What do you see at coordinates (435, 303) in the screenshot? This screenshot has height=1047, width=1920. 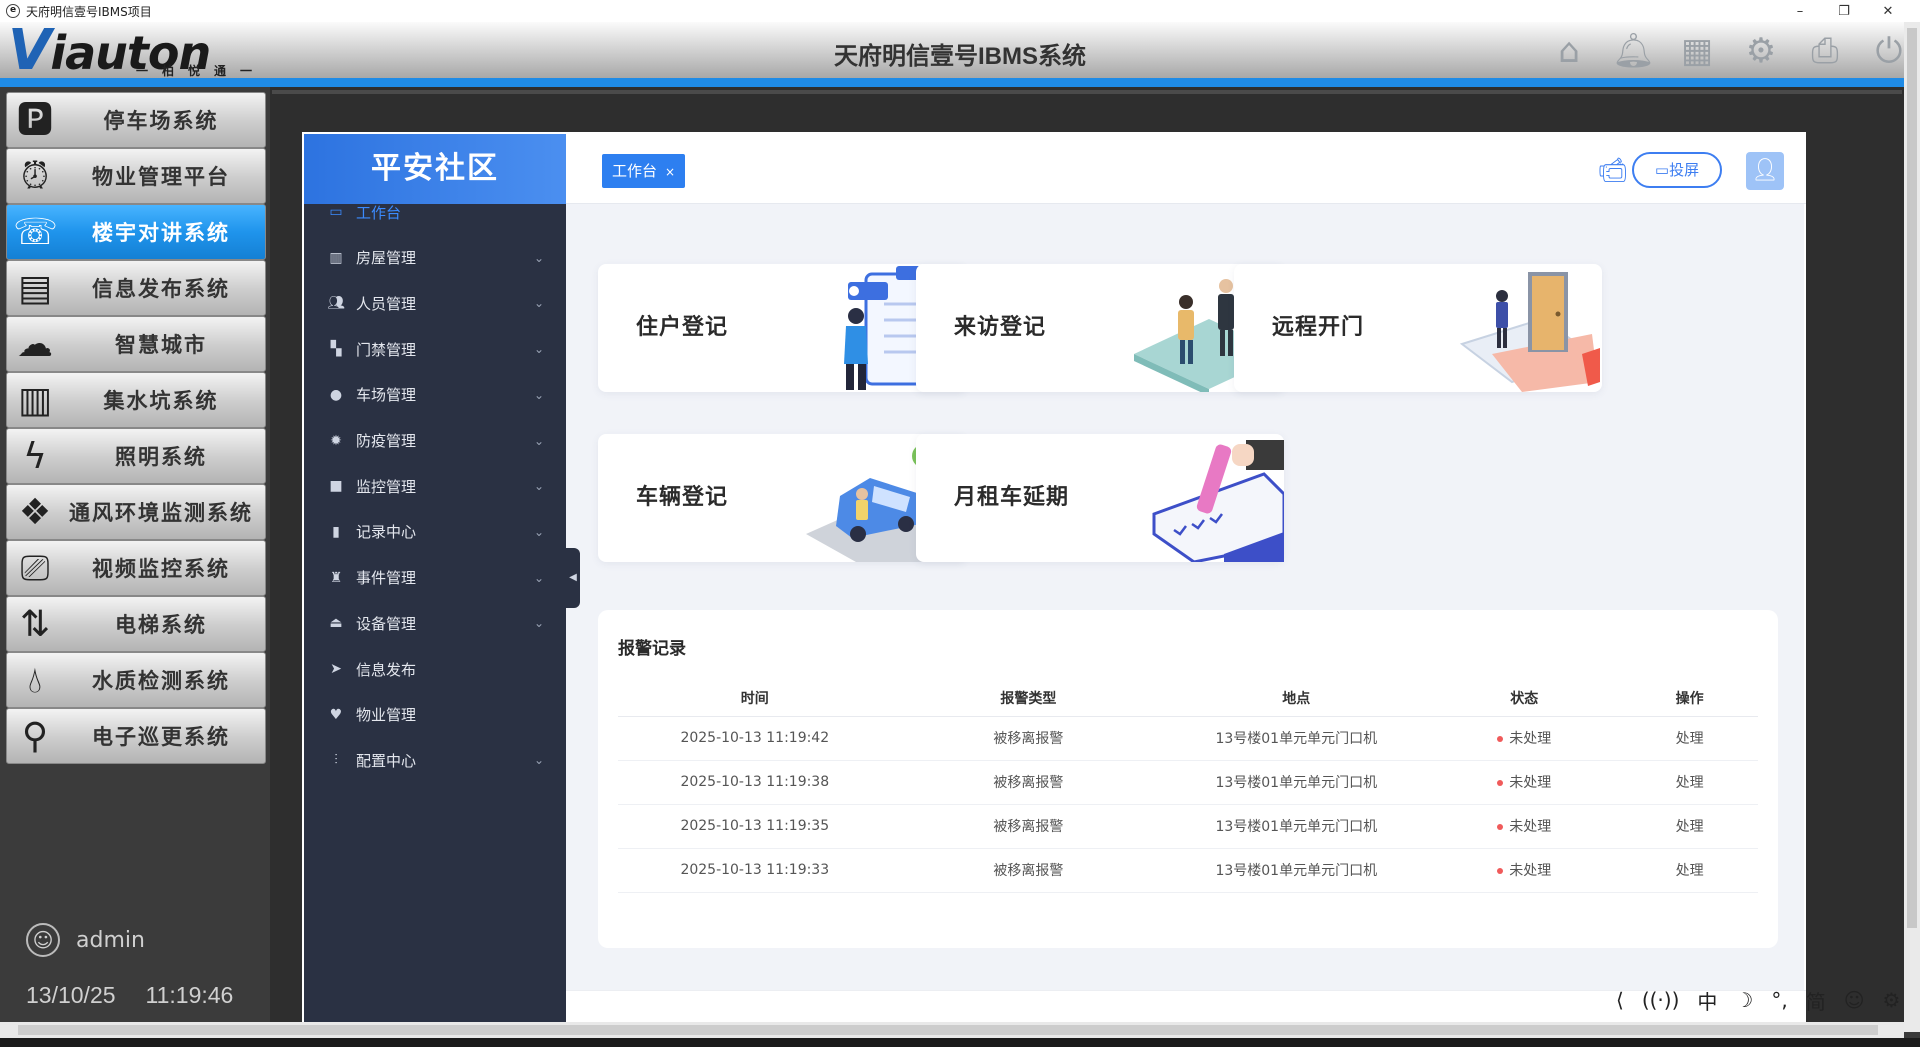 I see `nav-item-2: 👥︎ 人员管理 ⌄` at bounding box center [435, 303].